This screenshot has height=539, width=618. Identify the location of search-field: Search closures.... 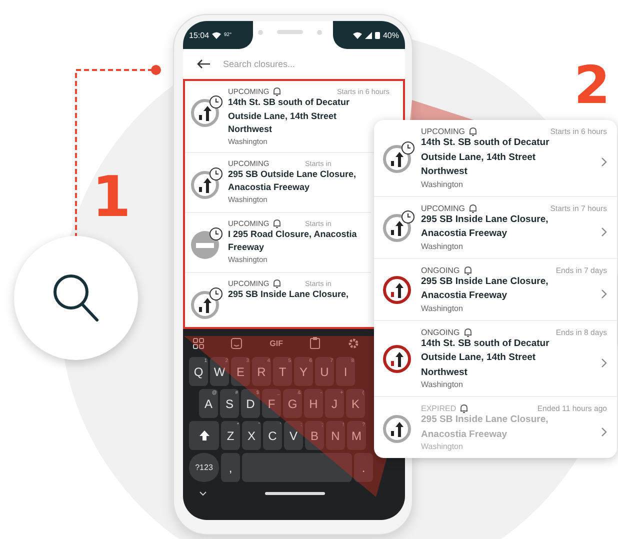
(309, 64).